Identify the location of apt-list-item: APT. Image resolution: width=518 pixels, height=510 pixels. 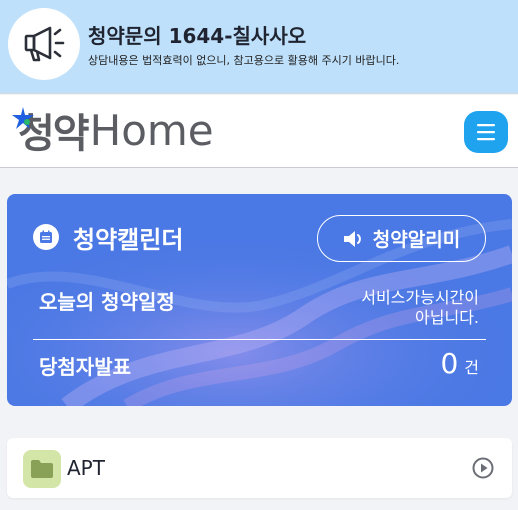
(259, 468).